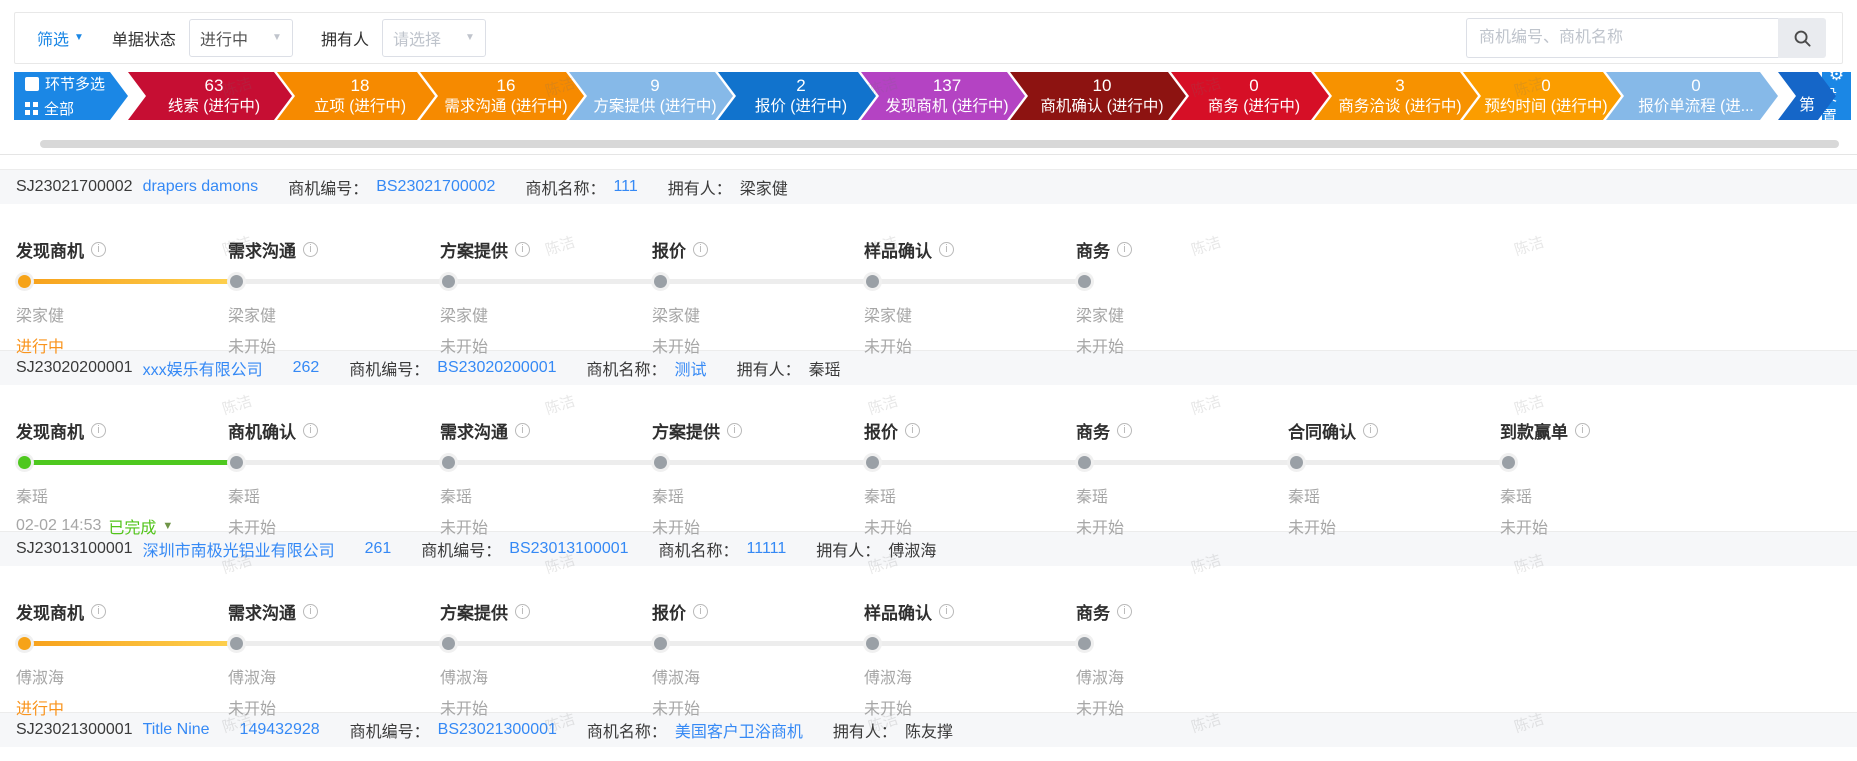 Image resolution: width=1857 pixels, height=761 pixels. What do you see at coordinates (214, 106) in the screenshot?
I see `stage-label: 线索 (进行中)` at bounding box center [214, 106].